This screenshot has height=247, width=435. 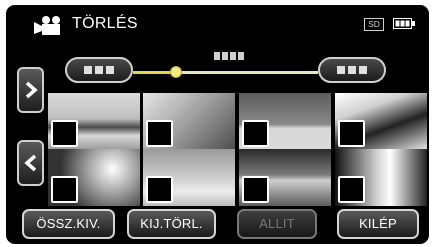 What do you see at coordinates (378, 224) in the screenshot?
I see `exit-button: KILÉP` at bounding box center [378, 224].